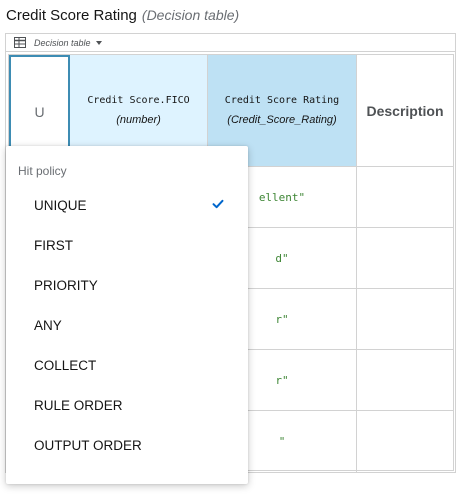 This screenshot has width=476, height=498. Describe the element at coordinates (48, 325) in the screenshot. I see `menu-item-label: ANY` at that location.